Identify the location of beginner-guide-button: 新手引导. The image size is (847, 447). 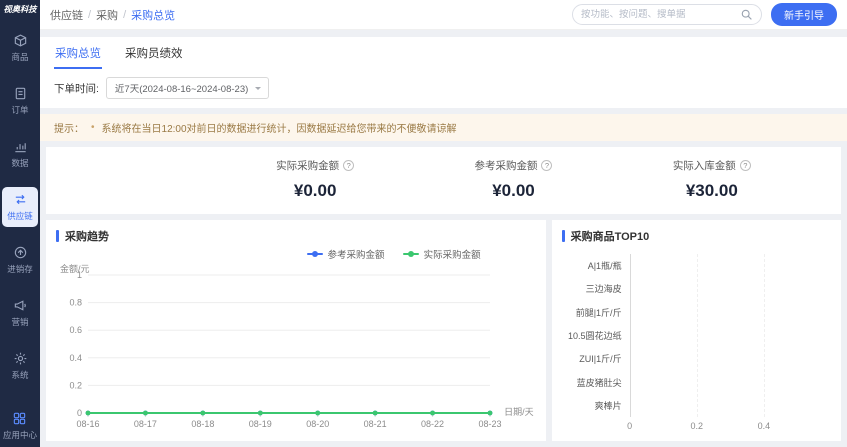
(804, 14).